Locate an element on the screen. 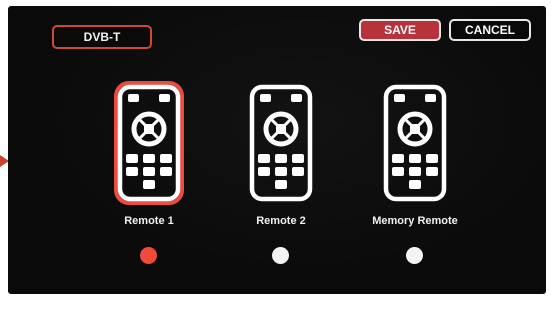  cancel-button: CANCEL is located at coordinates (490, 30).